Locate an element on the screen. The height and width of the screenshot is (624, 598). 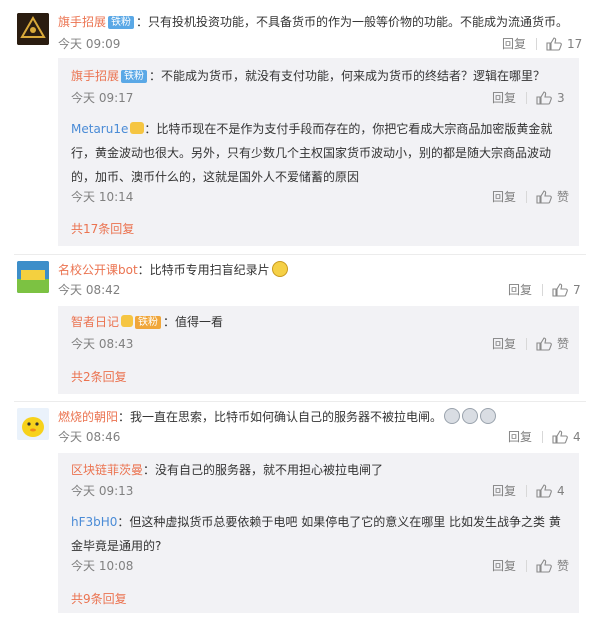
more-replies-link: 共17条回复 is located at coordinates (102, 229).